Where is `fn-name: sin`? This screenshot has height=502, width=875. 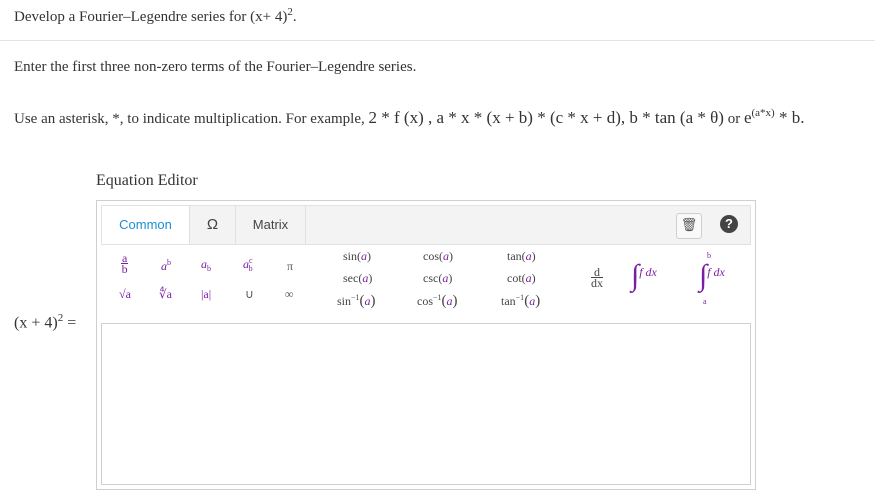
fn-name: sin is located at coordinates (344, 301).